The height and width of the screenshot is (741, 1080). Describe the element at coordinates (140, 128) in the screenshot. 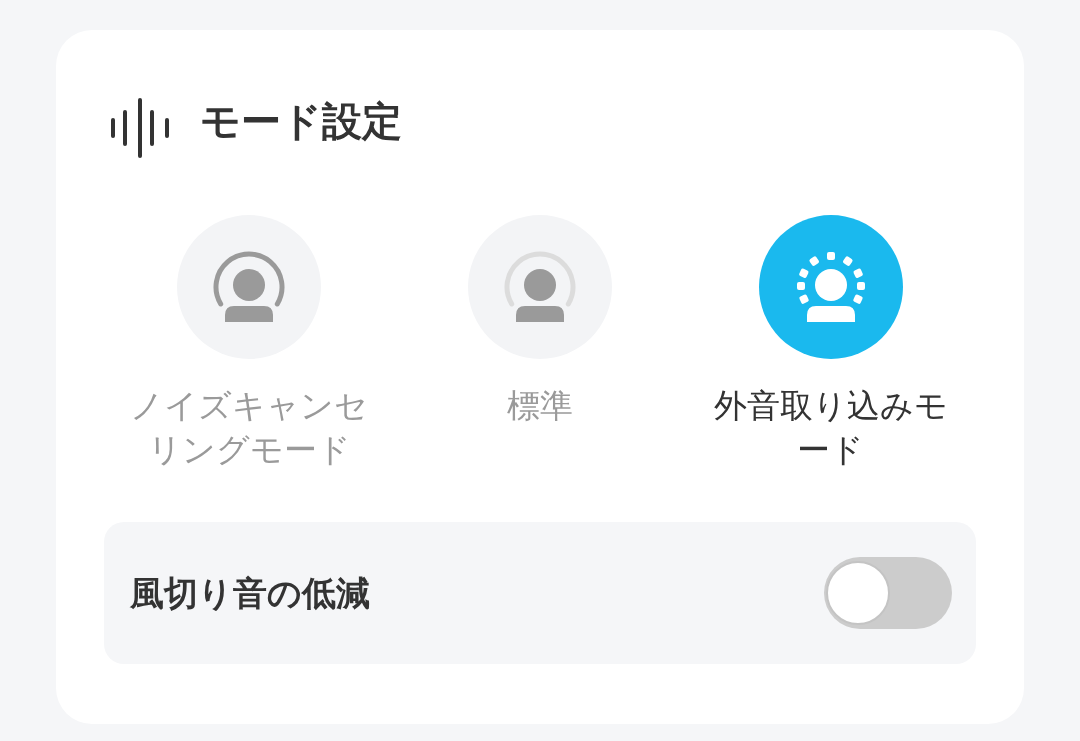

I see `sound-wave-icon` at that location.